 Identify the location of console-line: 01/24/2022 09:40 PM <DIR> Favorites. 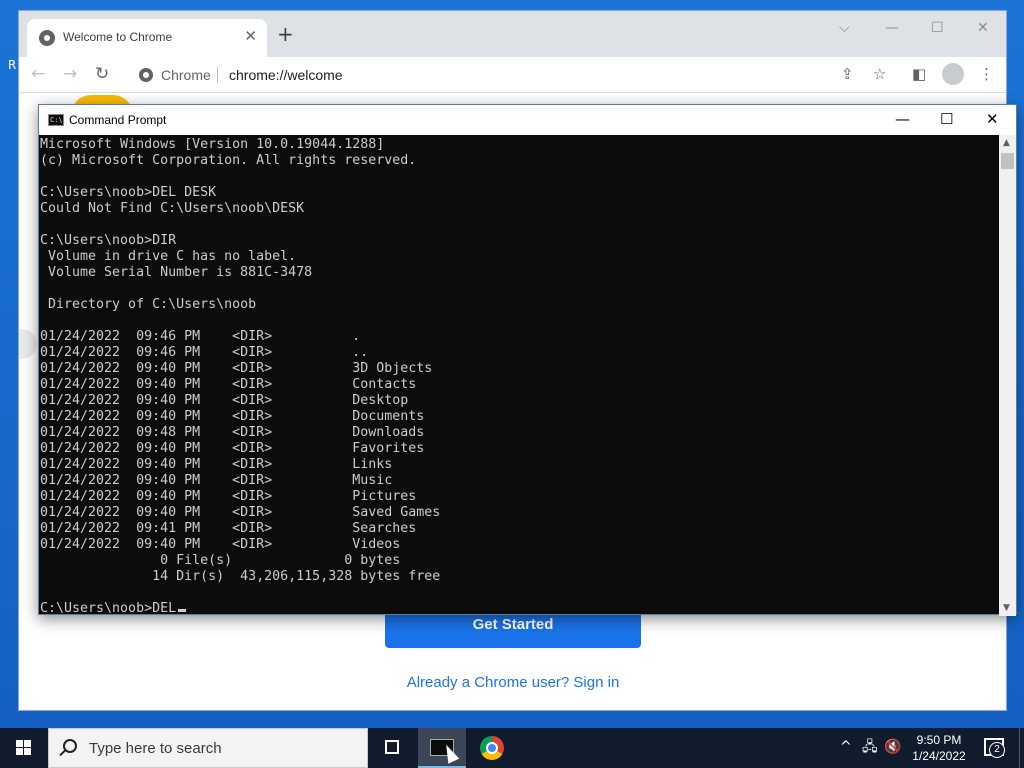
(232, 448).